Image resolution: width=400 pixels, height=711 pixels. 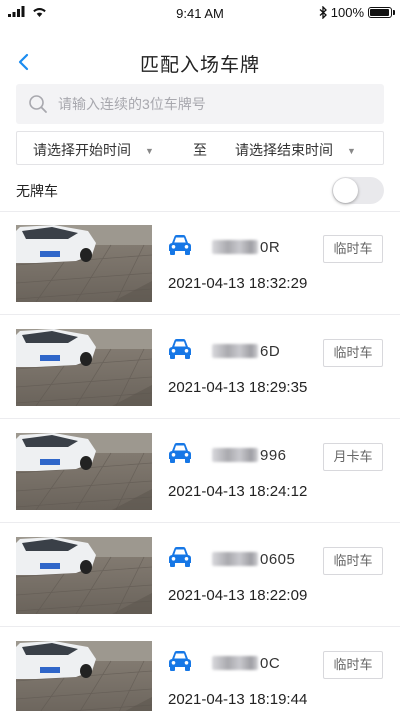 I want to click on plate-number: 0R, so click(x=246, y=247).